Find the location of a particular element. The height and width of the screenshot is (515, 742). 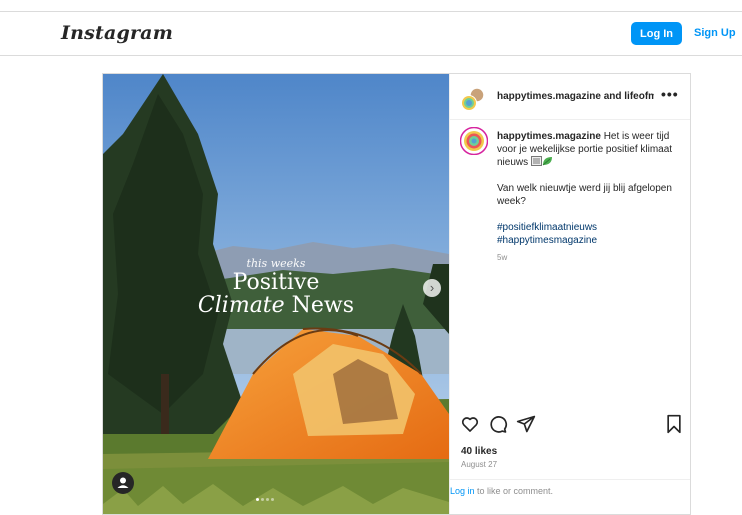

post-header: happytimes.magazine and lifeofma ••• is located at coordinates (570, 97).